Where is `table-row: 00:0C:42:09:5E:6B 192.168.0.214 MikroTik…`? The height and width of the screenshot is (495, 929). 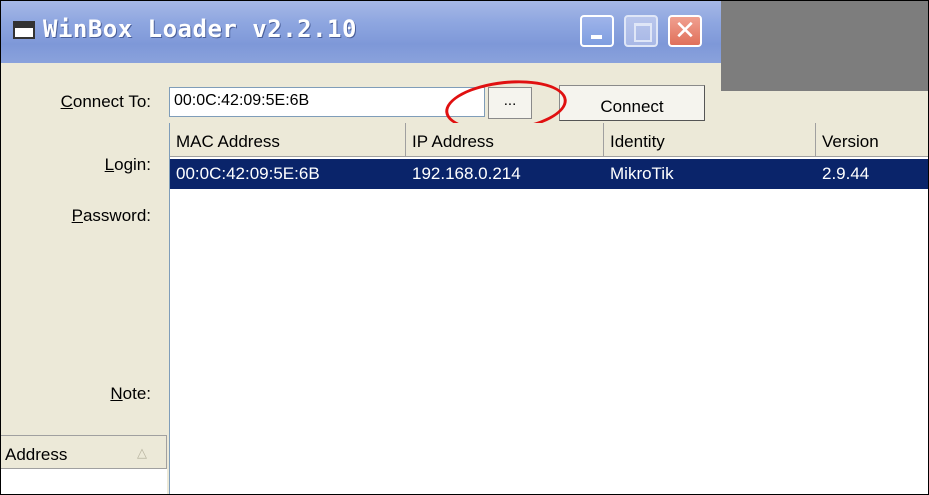
table-row: 00:0C:42:09:5E:6B 192.168.0.214 MikroTik… is located at coordinates (549, 174).